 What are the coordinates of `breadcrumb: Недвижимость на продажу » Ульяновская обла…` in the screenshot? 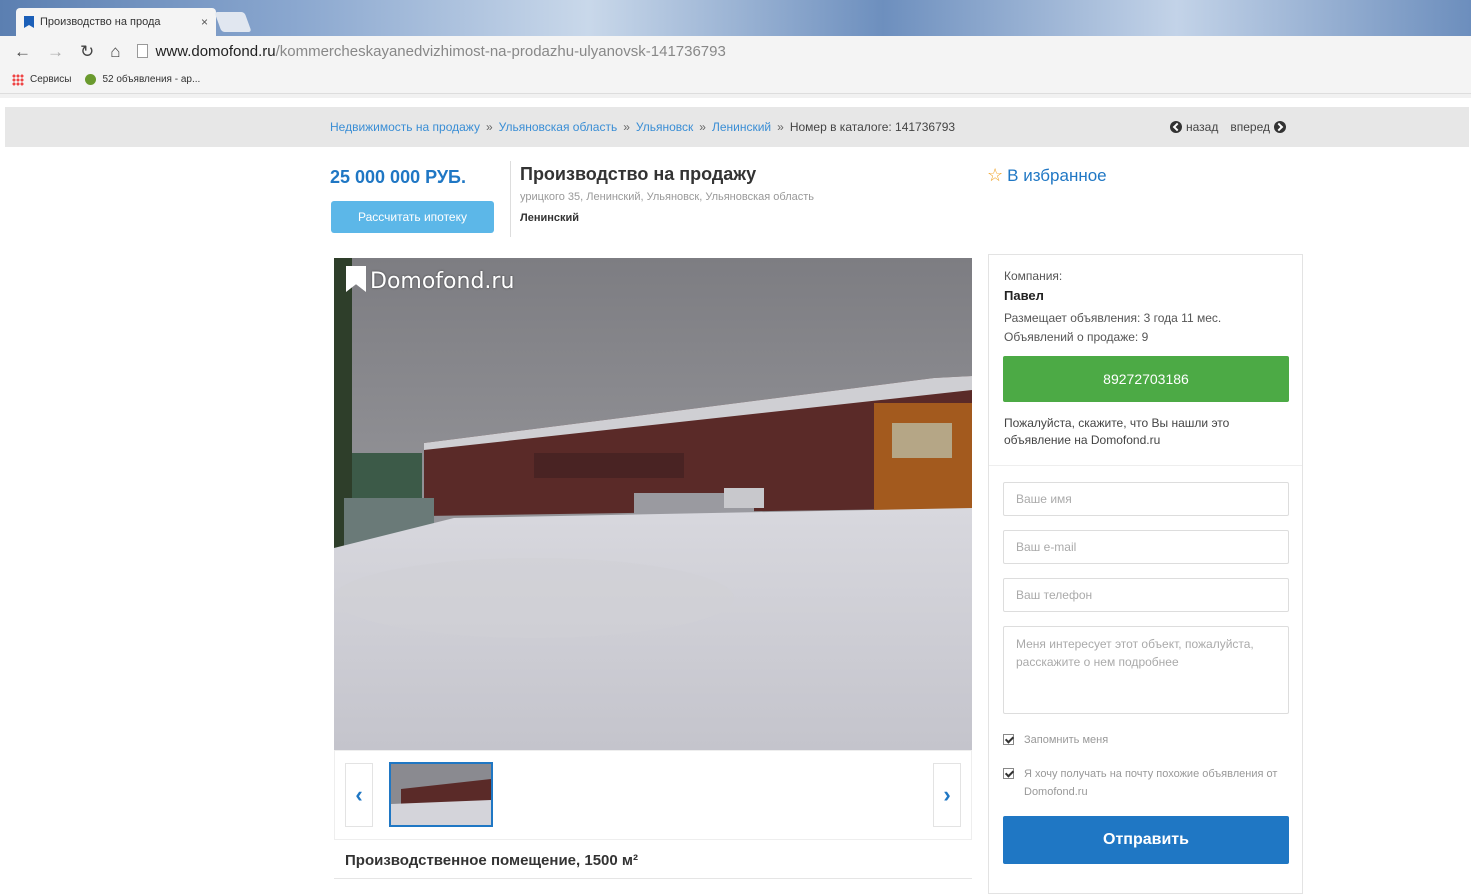 It's located at (642, 127).